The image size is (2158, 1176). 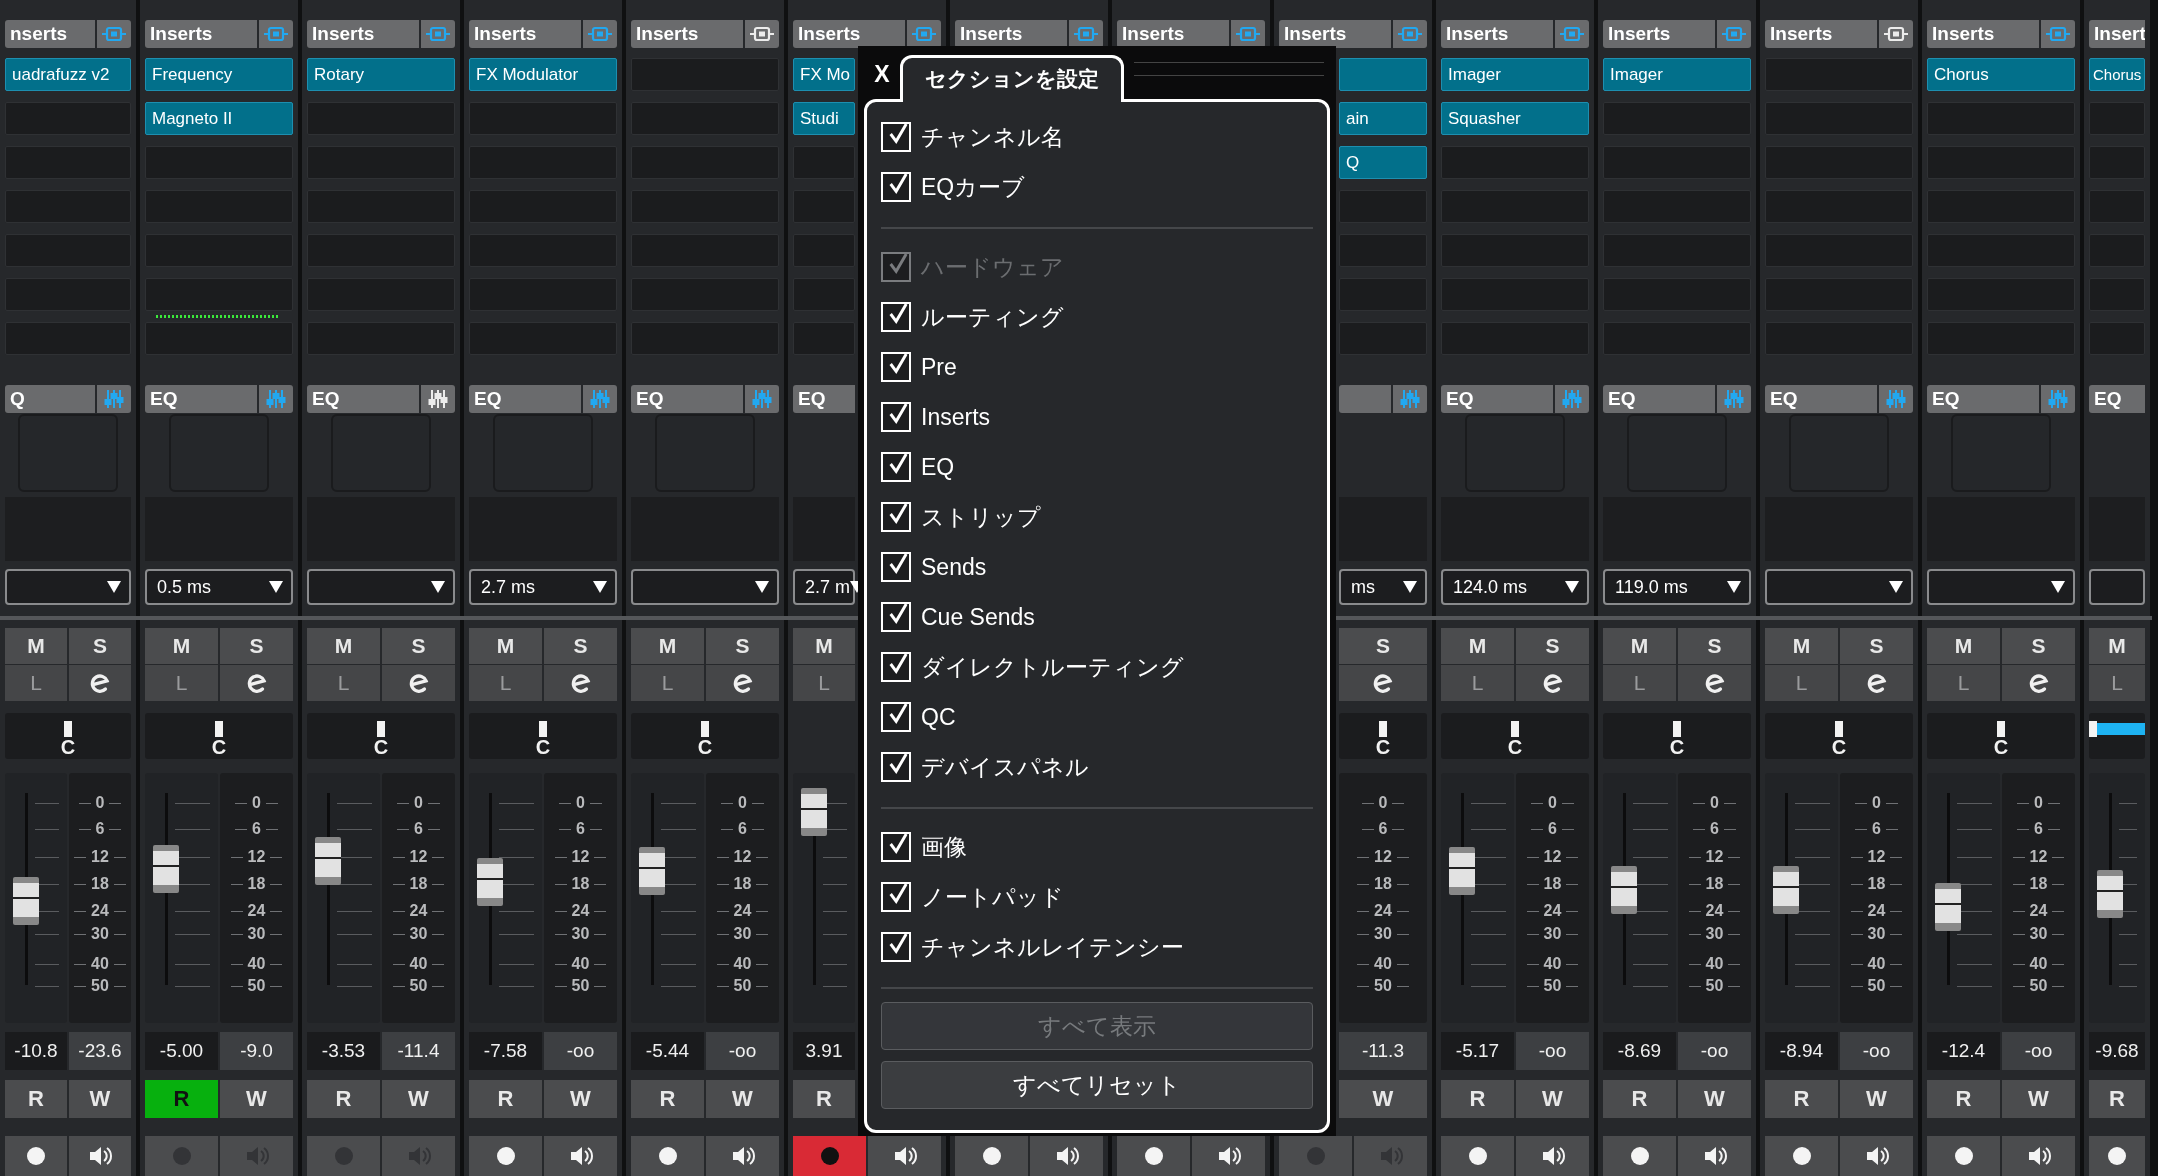 I want to click on dialog-tab: セクションを設定, so click(x=1012, y=78).